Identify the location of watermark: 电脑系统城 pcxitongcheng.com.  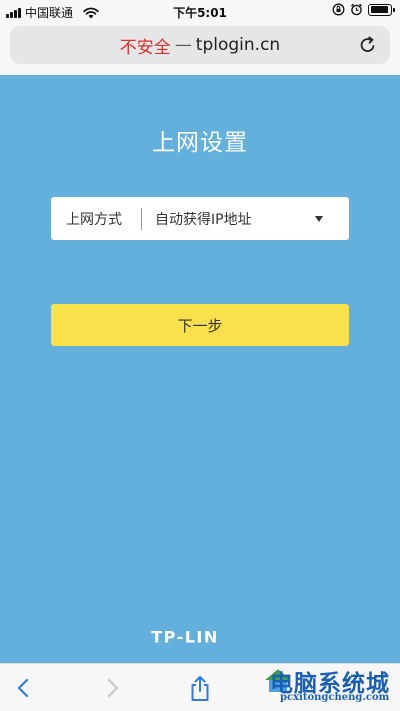
(329, 687).